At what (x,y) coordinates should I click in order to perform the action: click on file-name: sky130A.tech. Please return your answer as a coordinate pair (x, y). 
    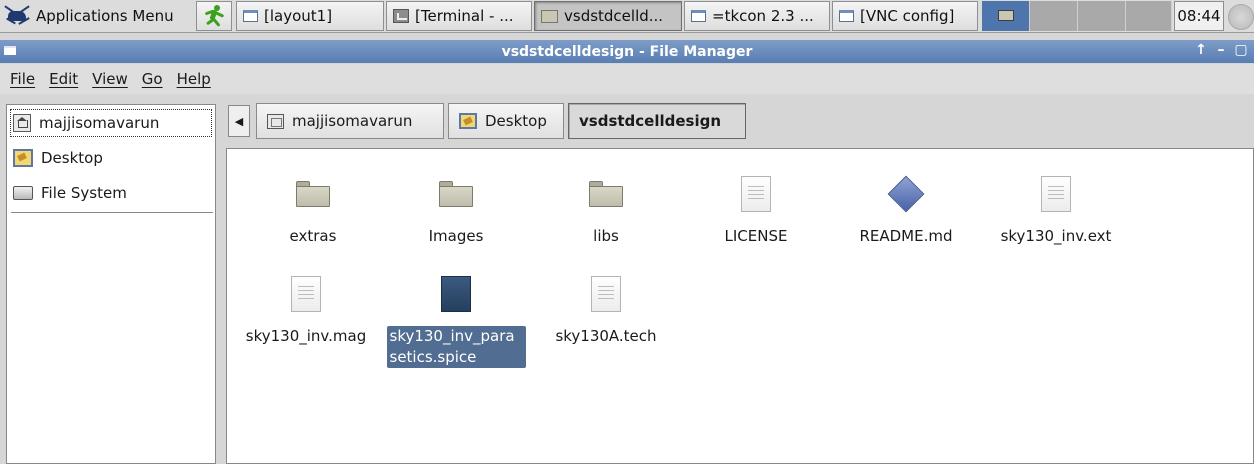
    Looking at the image, I should click on (606, 336).